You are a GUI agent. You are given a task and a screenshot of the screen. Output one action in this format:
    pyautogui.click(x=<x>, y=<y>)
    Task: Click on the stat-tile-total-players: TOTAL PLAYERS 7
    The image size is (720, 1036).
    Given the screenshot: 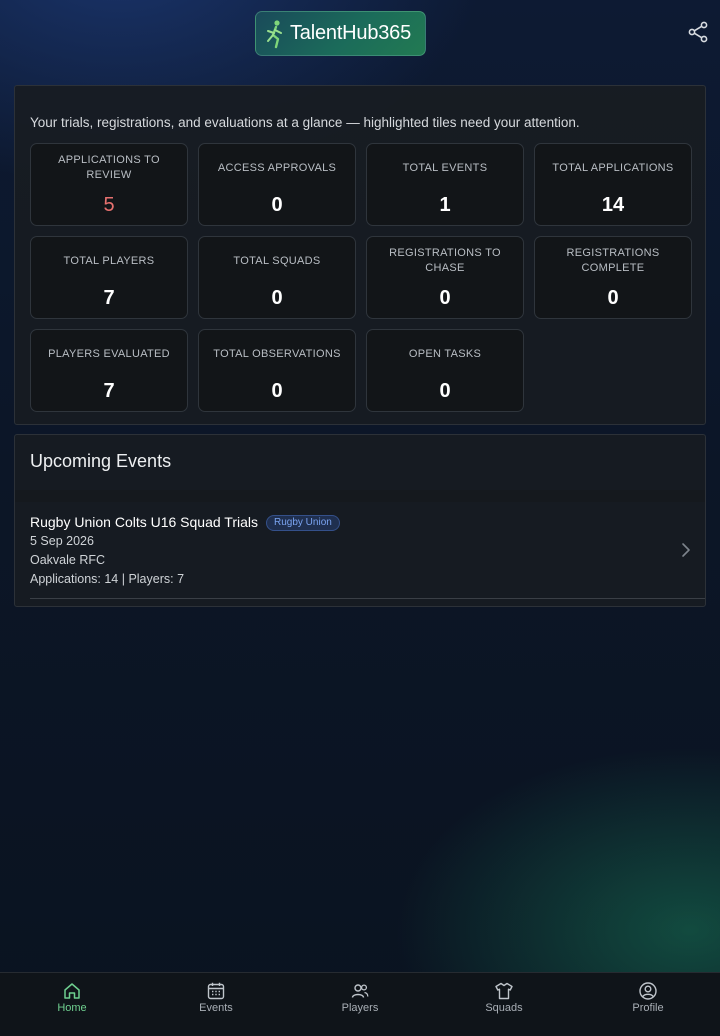 What is the action you would take?
    pyautogui.click(x=109, y=277)
    